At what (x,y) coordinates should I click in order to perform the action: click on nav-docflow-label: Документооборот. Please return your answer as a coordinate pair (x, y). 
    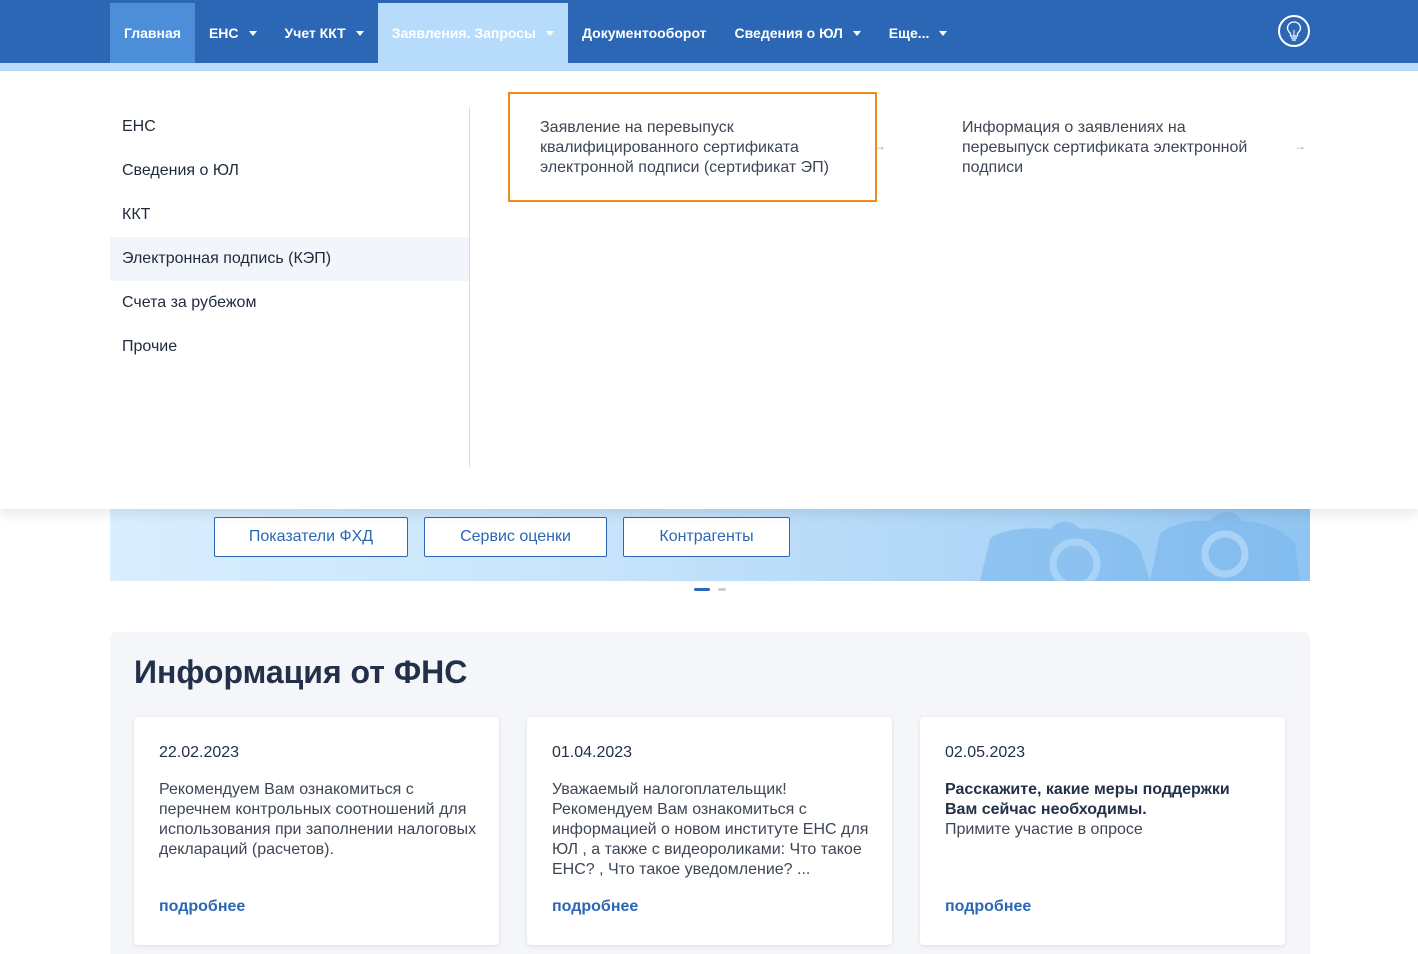
    Looking at the image, I should click on (644, 33).